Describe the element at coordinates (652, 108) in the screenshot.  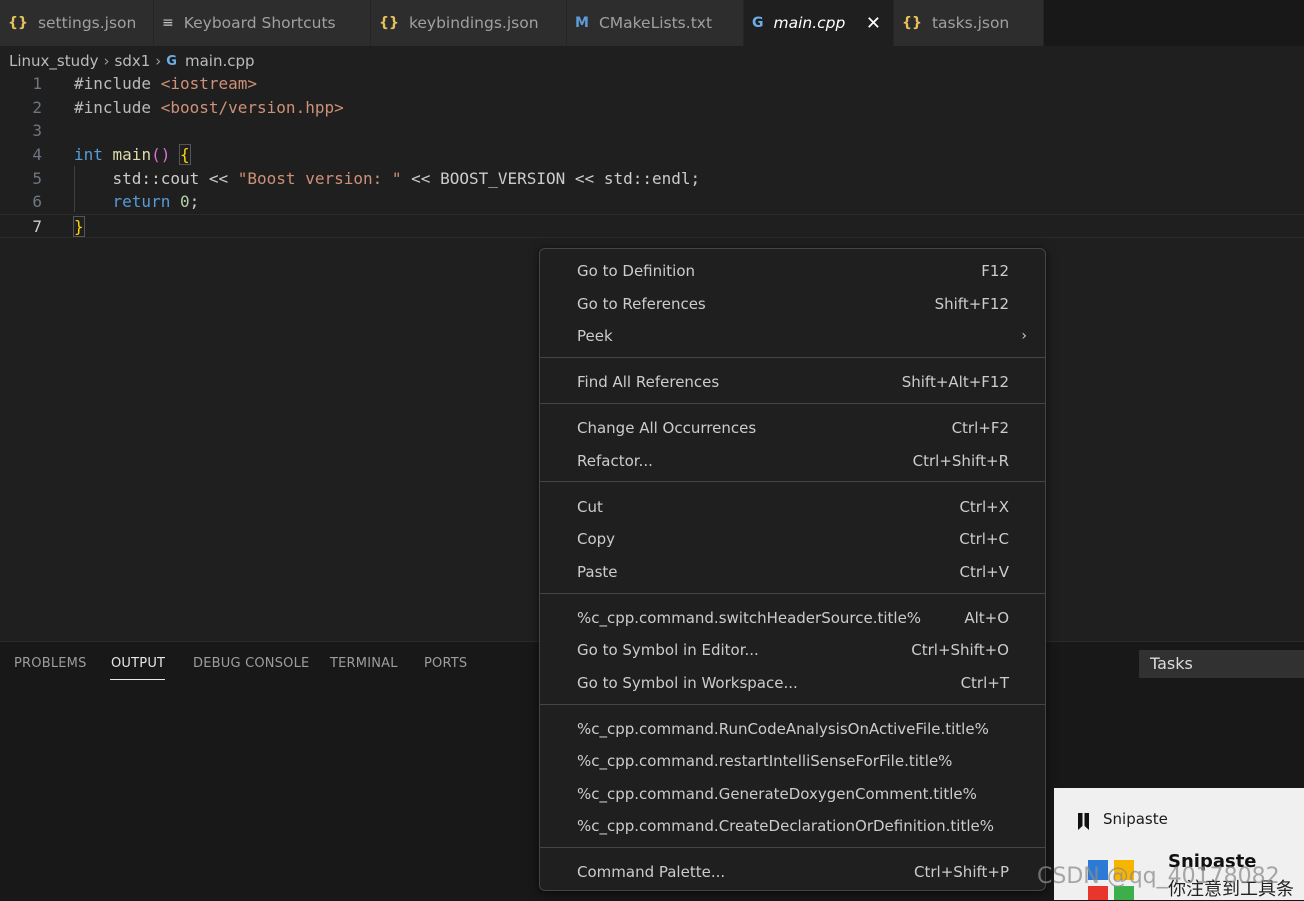
I see `code-line: 2 #include <boost/version.hpp>` at that location.